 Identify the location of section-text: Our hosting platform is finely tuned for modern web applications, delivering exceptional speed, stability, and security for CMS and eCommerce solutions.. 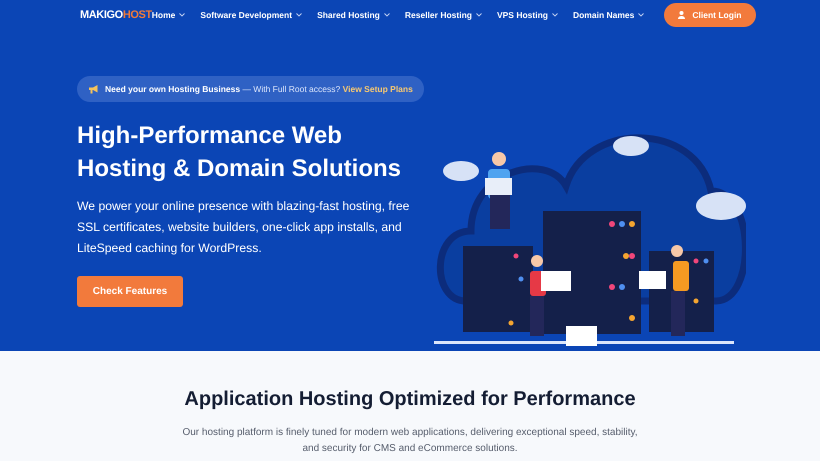
(410, 441).